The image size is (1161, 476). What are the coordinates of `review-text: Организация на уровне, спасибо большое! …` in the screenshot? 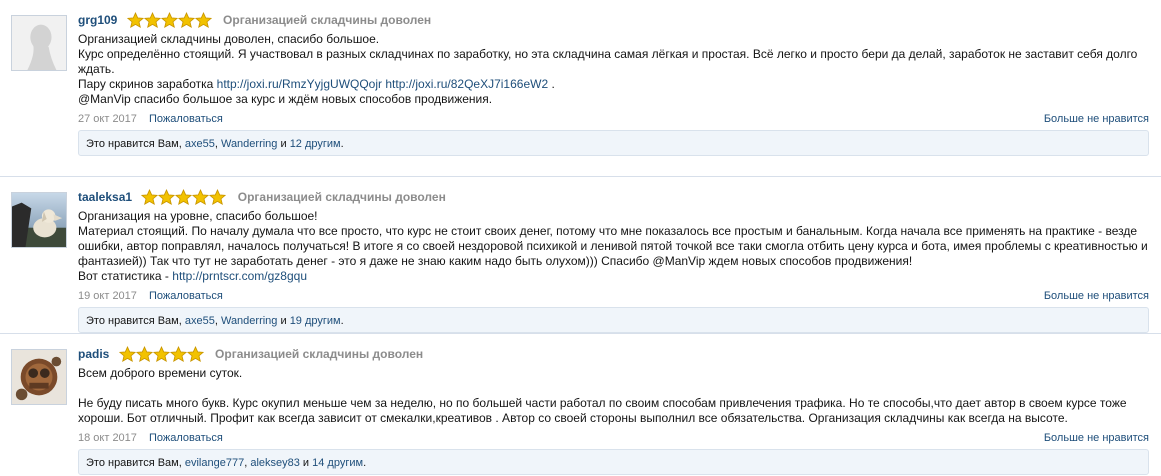 It's located at (613, 246).